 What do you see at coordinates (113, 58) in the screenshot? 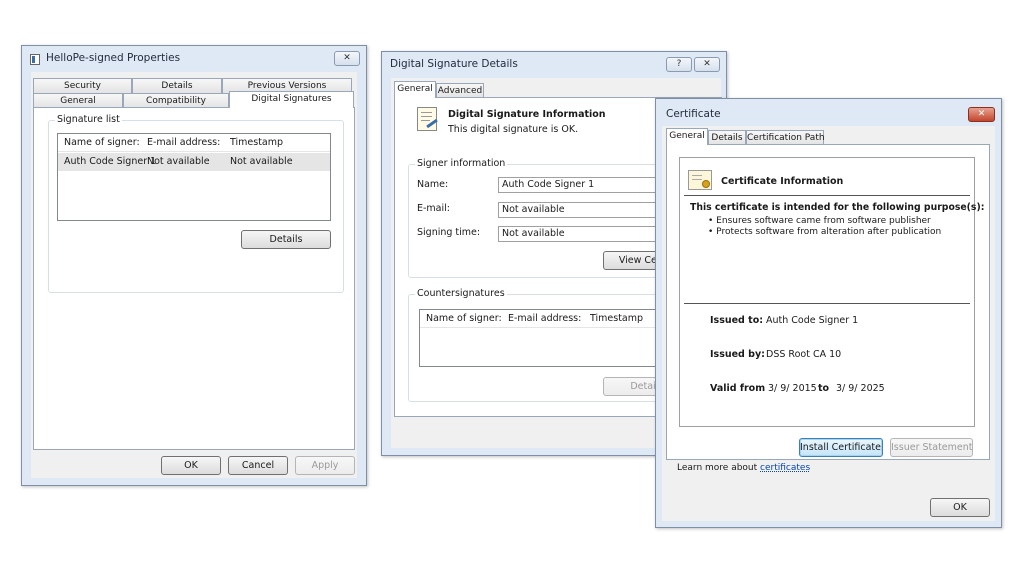
I see `window-title: HelloPe-signed Properties` at bounding box center [113, 58].